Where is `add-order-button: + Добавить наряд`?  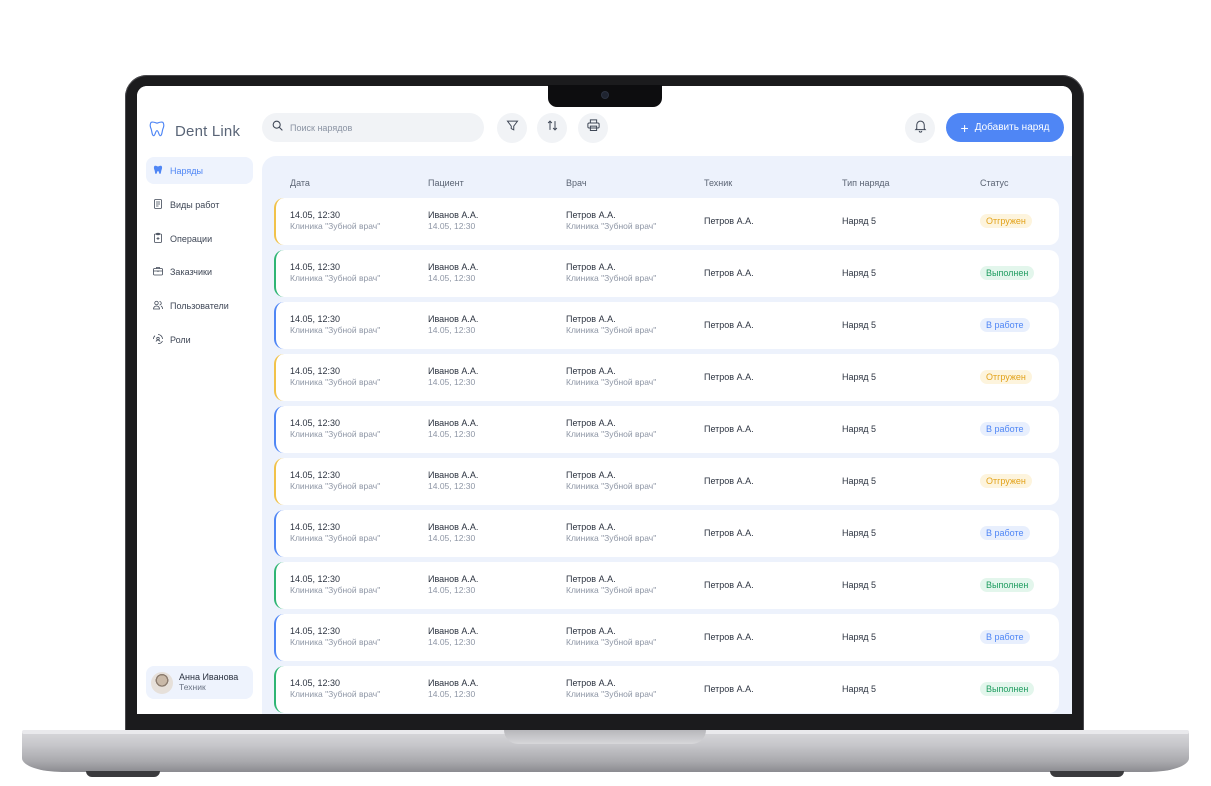 add-order-button: + Добавить наряд is located at coordinates (1005, 127).